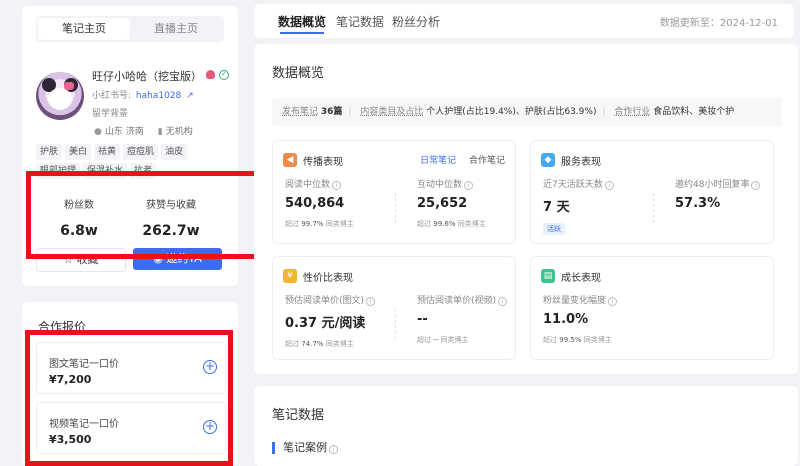 This screenshot has height=466, width=800. I want to click on tab-data-overview: 数据概览, so click(302, 21).